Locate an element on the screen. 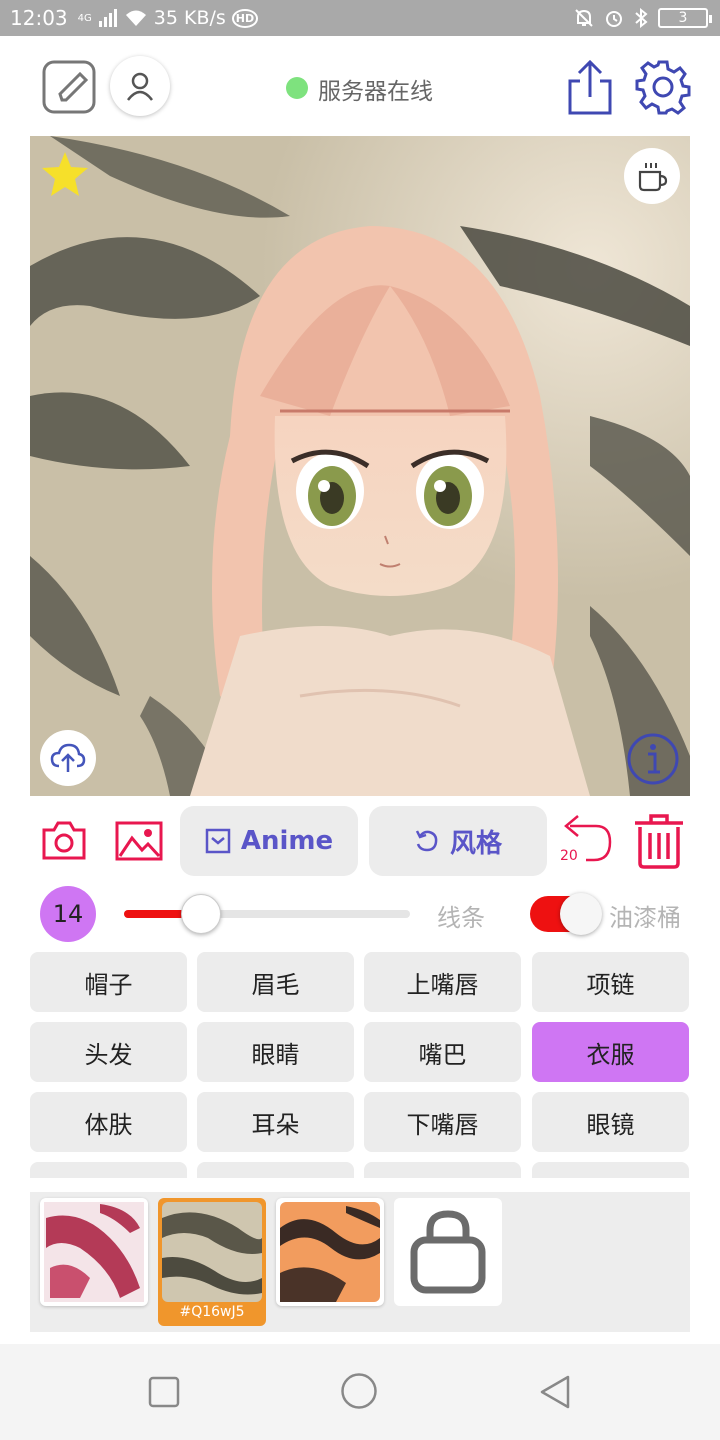 The width and height of the screenshot is (720, 1440). part-button: 下嘴唇 is located at coordinates (442, 1122).